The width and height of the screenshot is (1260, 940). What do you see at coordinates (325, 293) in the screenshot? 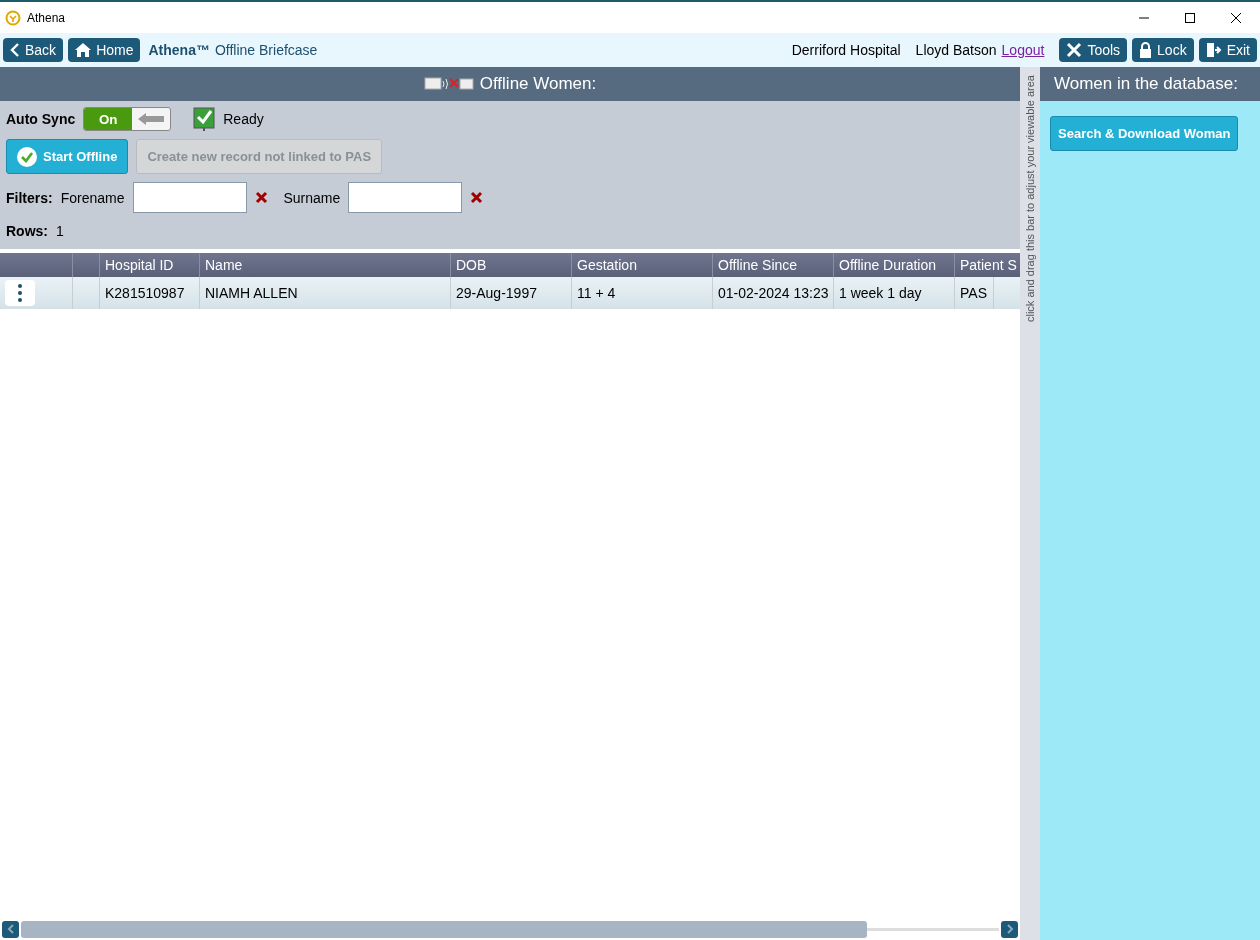
I see `table-cell: NIAMH ALLEN` at bounding box center [325, 293].